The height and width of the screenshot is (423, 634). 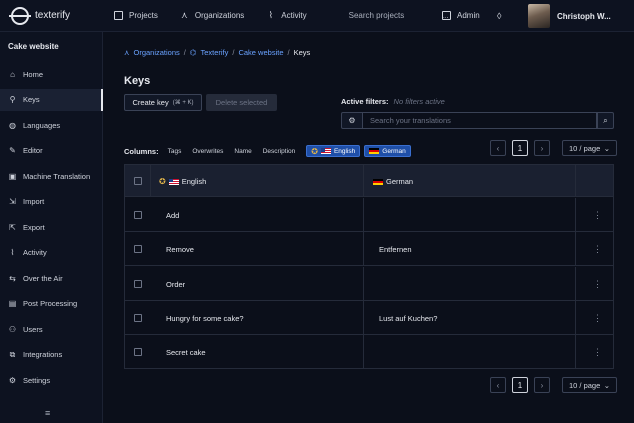 What do you see at coordinates (480, 120) in the screenshot?
I see `translation-search-input` at bounding box center [480, 120].